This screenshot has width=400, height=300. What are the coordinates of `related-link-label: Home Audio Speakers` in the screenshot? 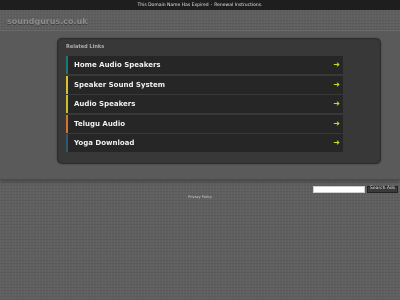 It's located at (117, 65).